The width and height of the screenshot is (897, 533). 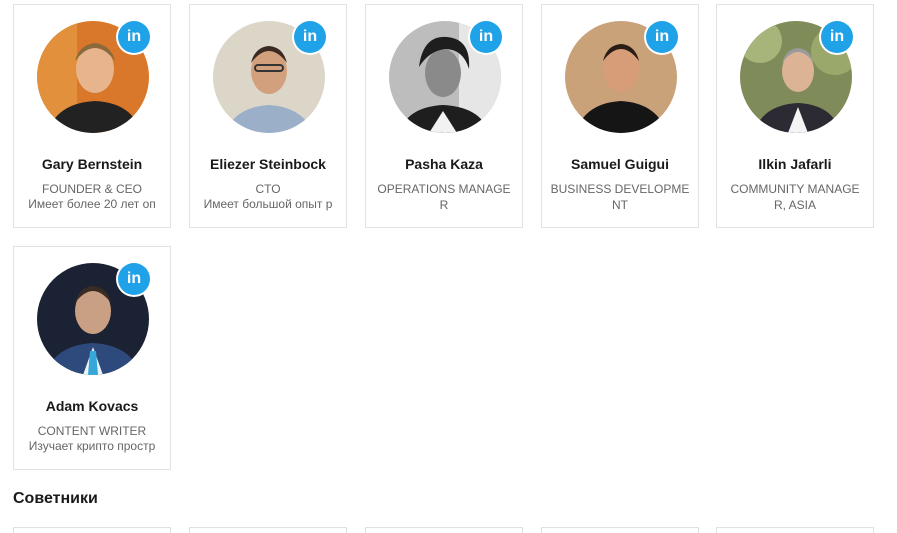 What do you see at coordinates (444, 197) in the screenshot?
I see `member-role: OPERATIONS MANAGER` at bounding box center [444, 197].